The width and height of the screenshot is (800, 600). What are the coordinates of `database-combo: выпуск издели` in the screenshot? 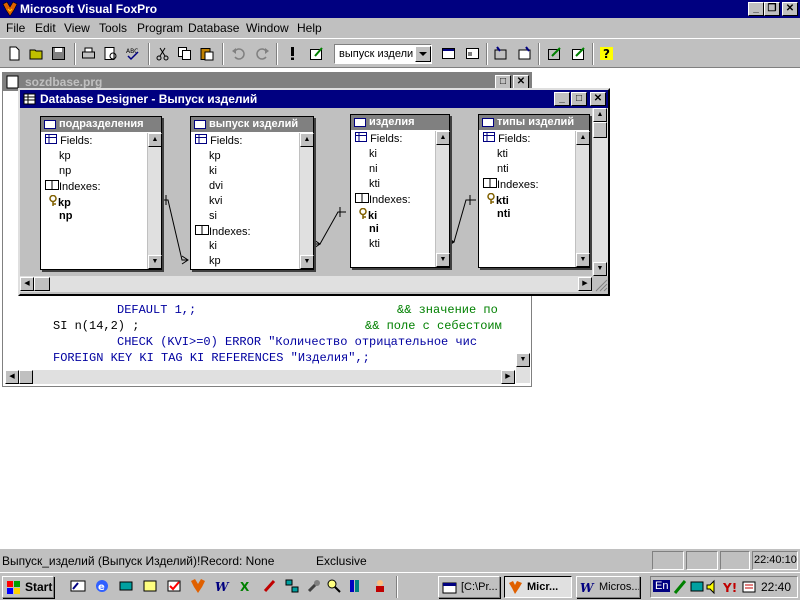 It's located at (383, 54).